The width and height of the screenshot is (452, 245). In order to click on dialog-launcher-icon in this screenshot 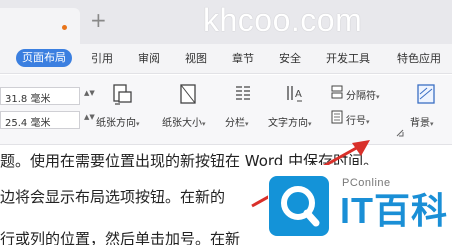, I will do `click(400, 133)`.